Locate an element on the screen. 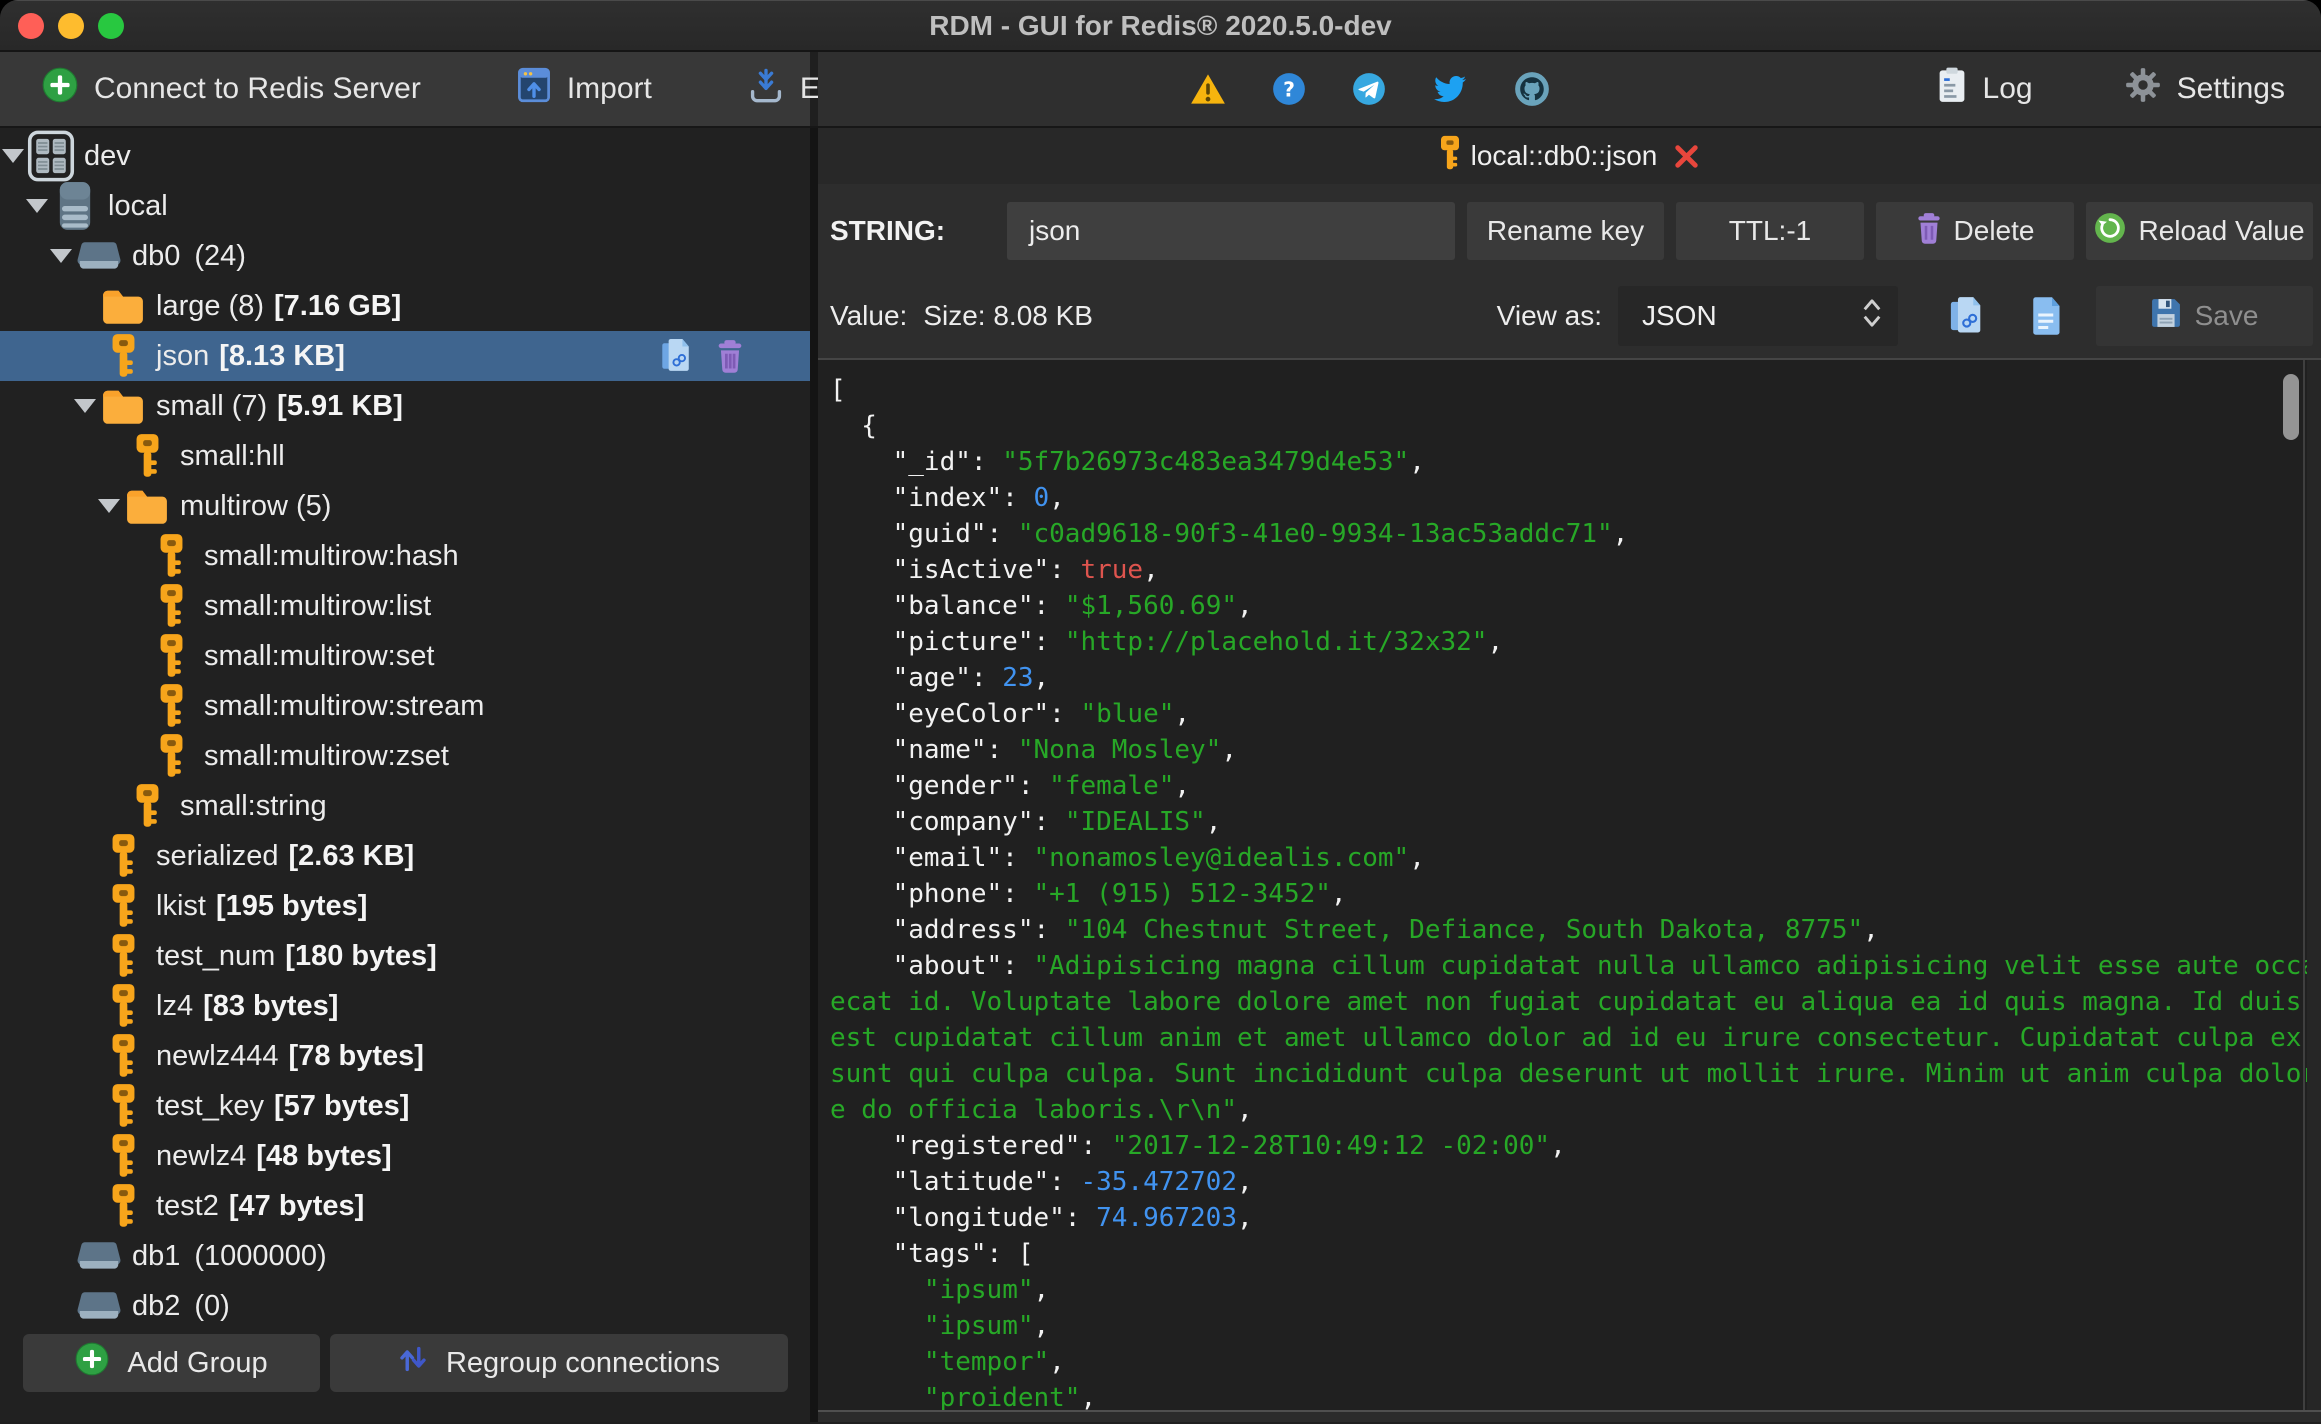 The height and width of the screenshot is (1424, 2321). tree-item-small-multirow-zset: small:multirow:zset is located at coordinates (405, 756).